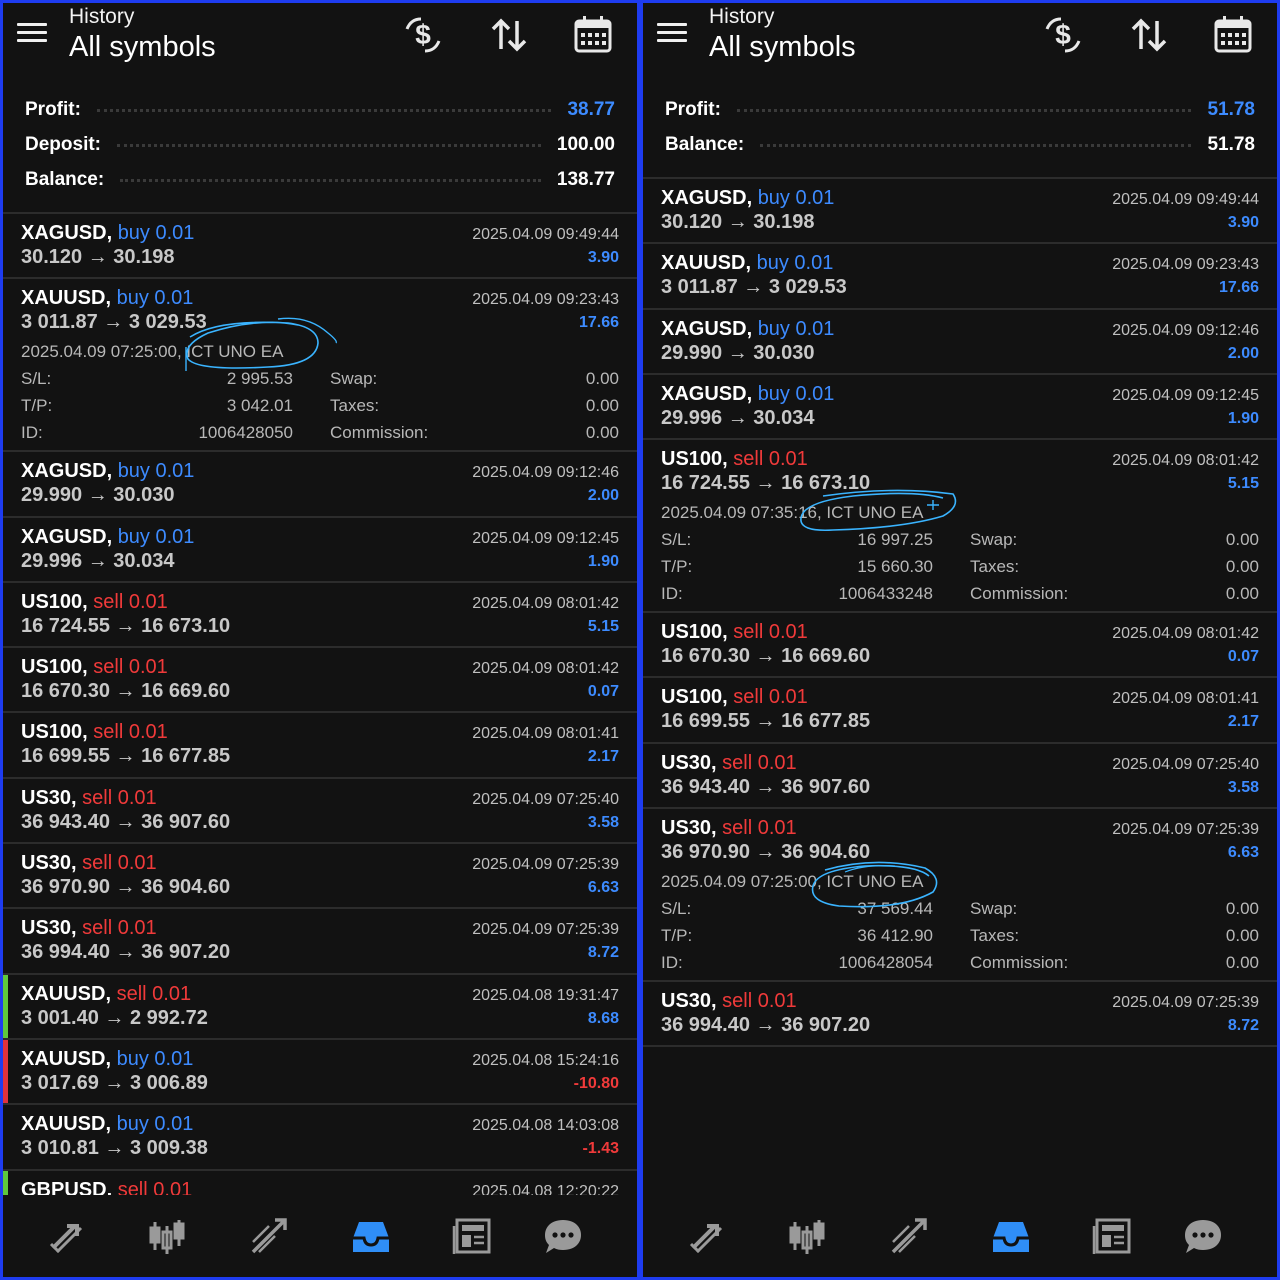 The height and width of the screenshot is (1280, 1280). What do you see at coordinates (545, 1060) in the screenshot?
I see `trade-time: 2025.04.08 15:24:16` at bounding box center [545, 1060].